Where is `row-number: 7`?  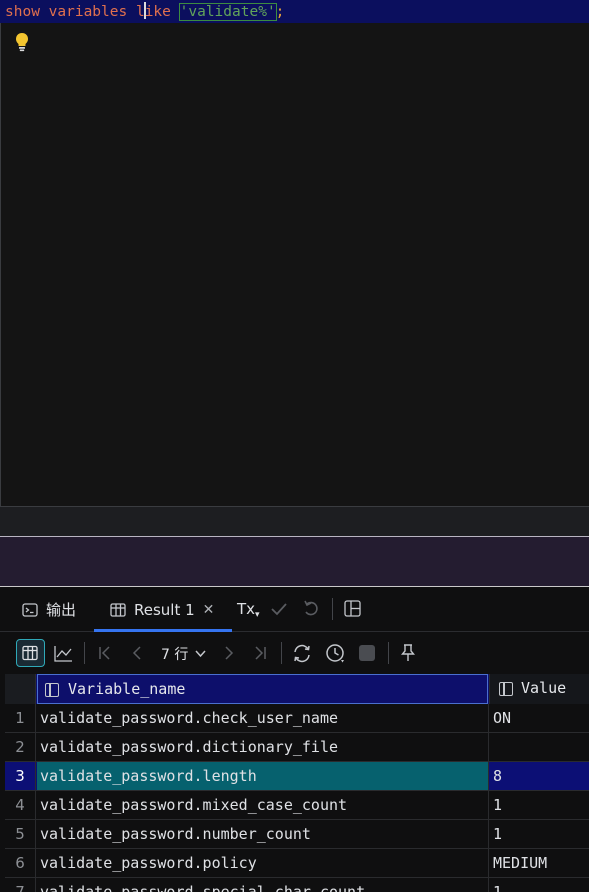
row-number: 7 is located at coordinates (20, 885).